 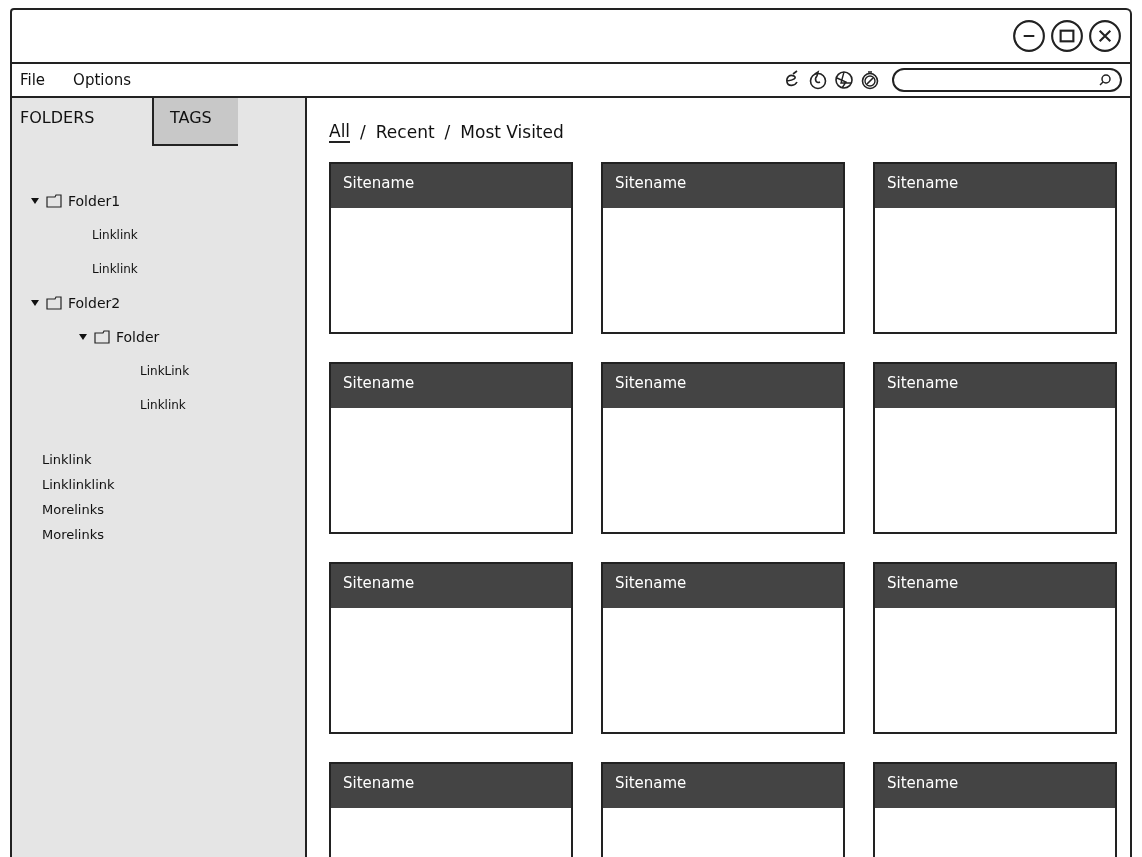 What do you see at coordinates (844, 80) in the screenshot?
I see `swirl-circle-icon` at bounding box center [844, 80].